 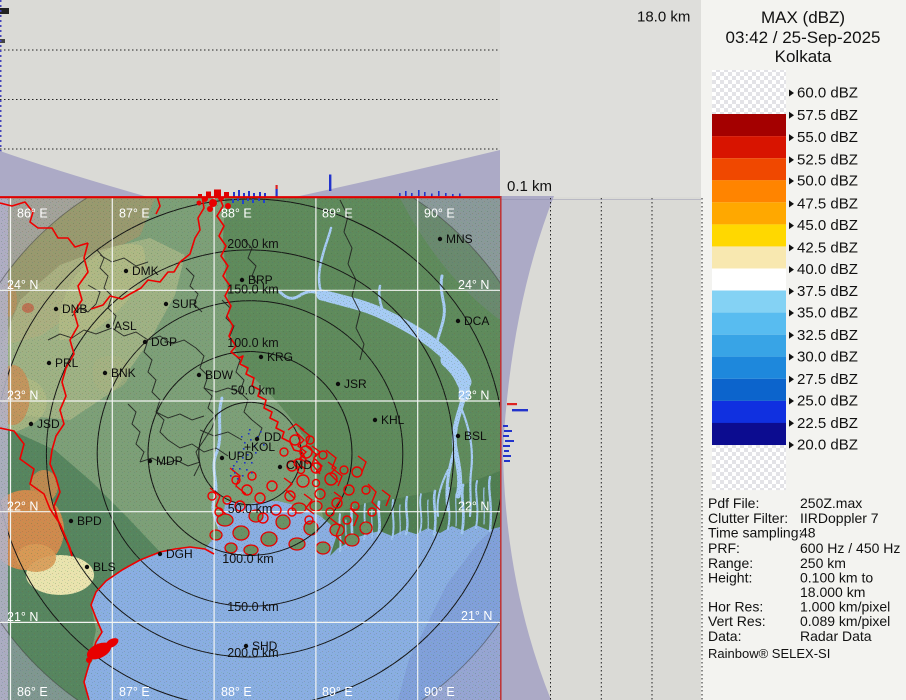 What do you see at coordinates (241, 456) in the screenshot?
I see `svg-text: UPD` at bounding box center [241, 456].